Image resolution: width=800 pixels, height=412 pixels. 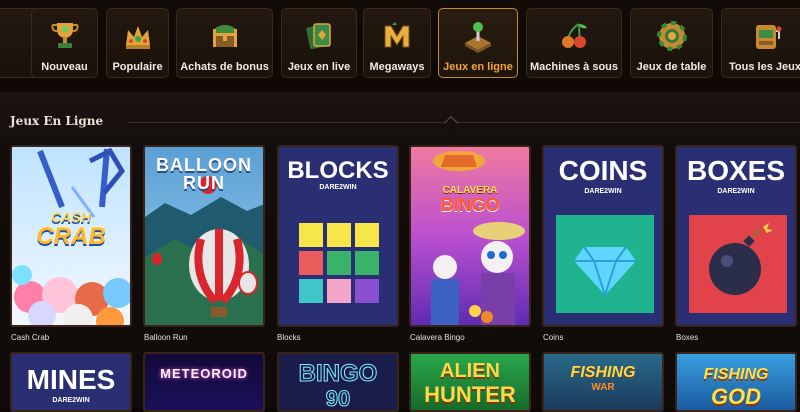 I want to click on game-tile-blocks: BLOCKS DARE2WIN, so click(x=338, y=236).